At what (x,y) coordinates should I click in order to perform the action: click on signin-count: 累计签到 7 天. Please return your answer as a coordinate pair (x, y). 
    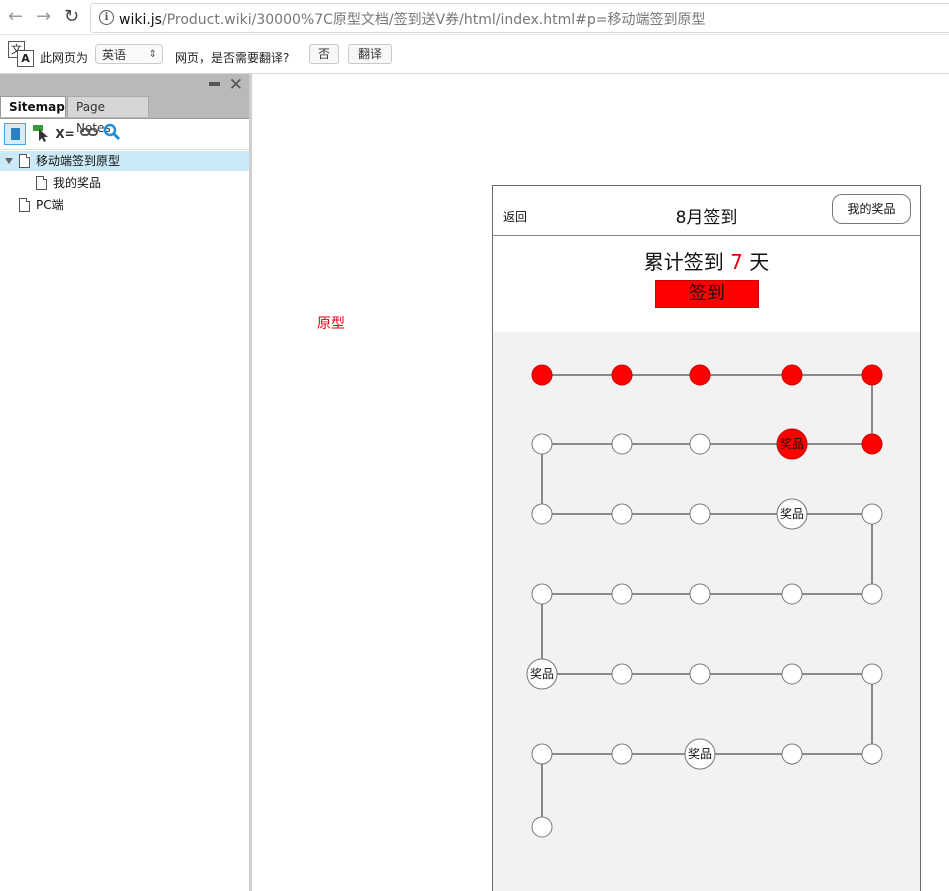
    Looking at the image, I should click on (706, 260).